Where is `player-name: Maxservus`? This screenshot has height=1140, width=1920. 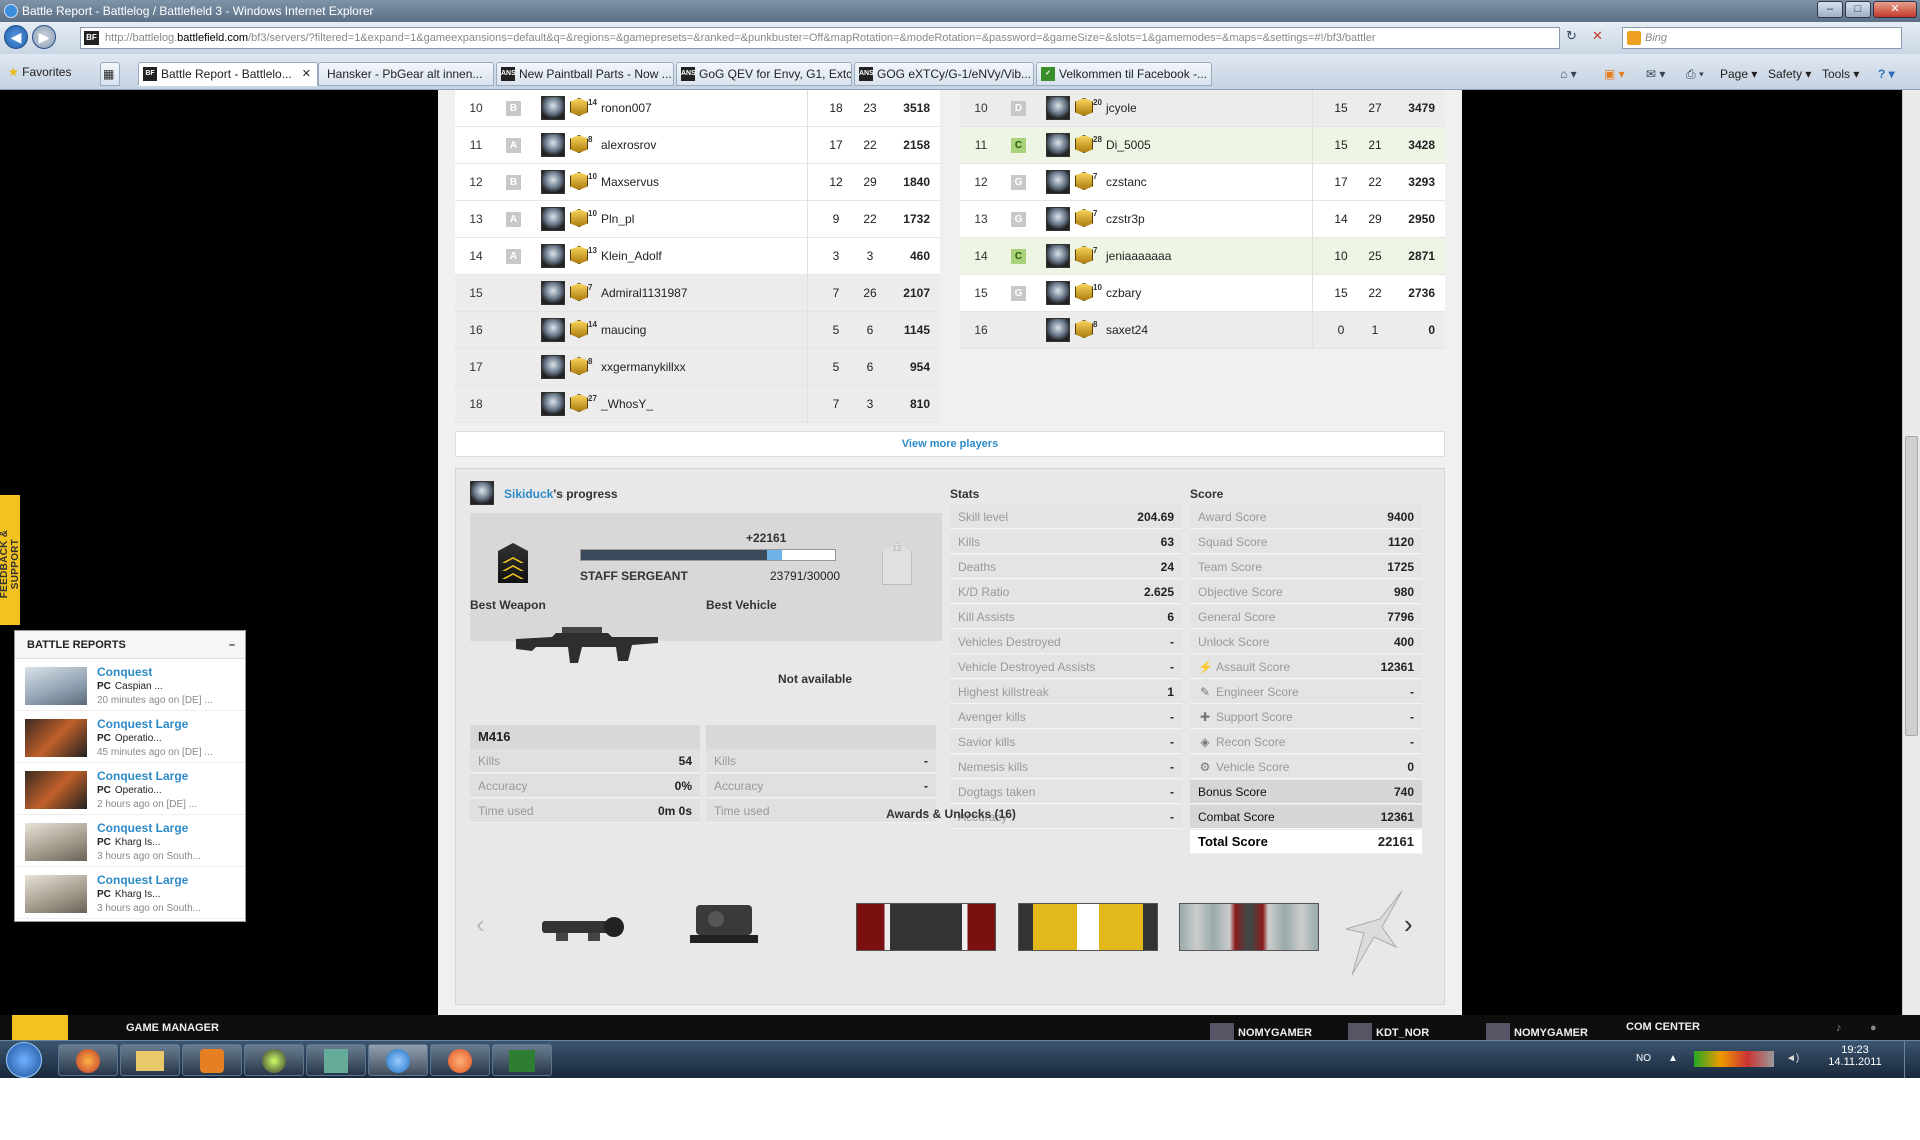
player-name: Maxservus is located at coordinates (630, 182).